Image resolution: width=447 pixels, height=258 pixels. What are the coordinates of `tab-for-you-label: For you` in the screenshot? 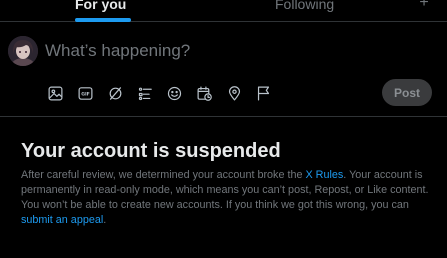 It's located at (101, 6).